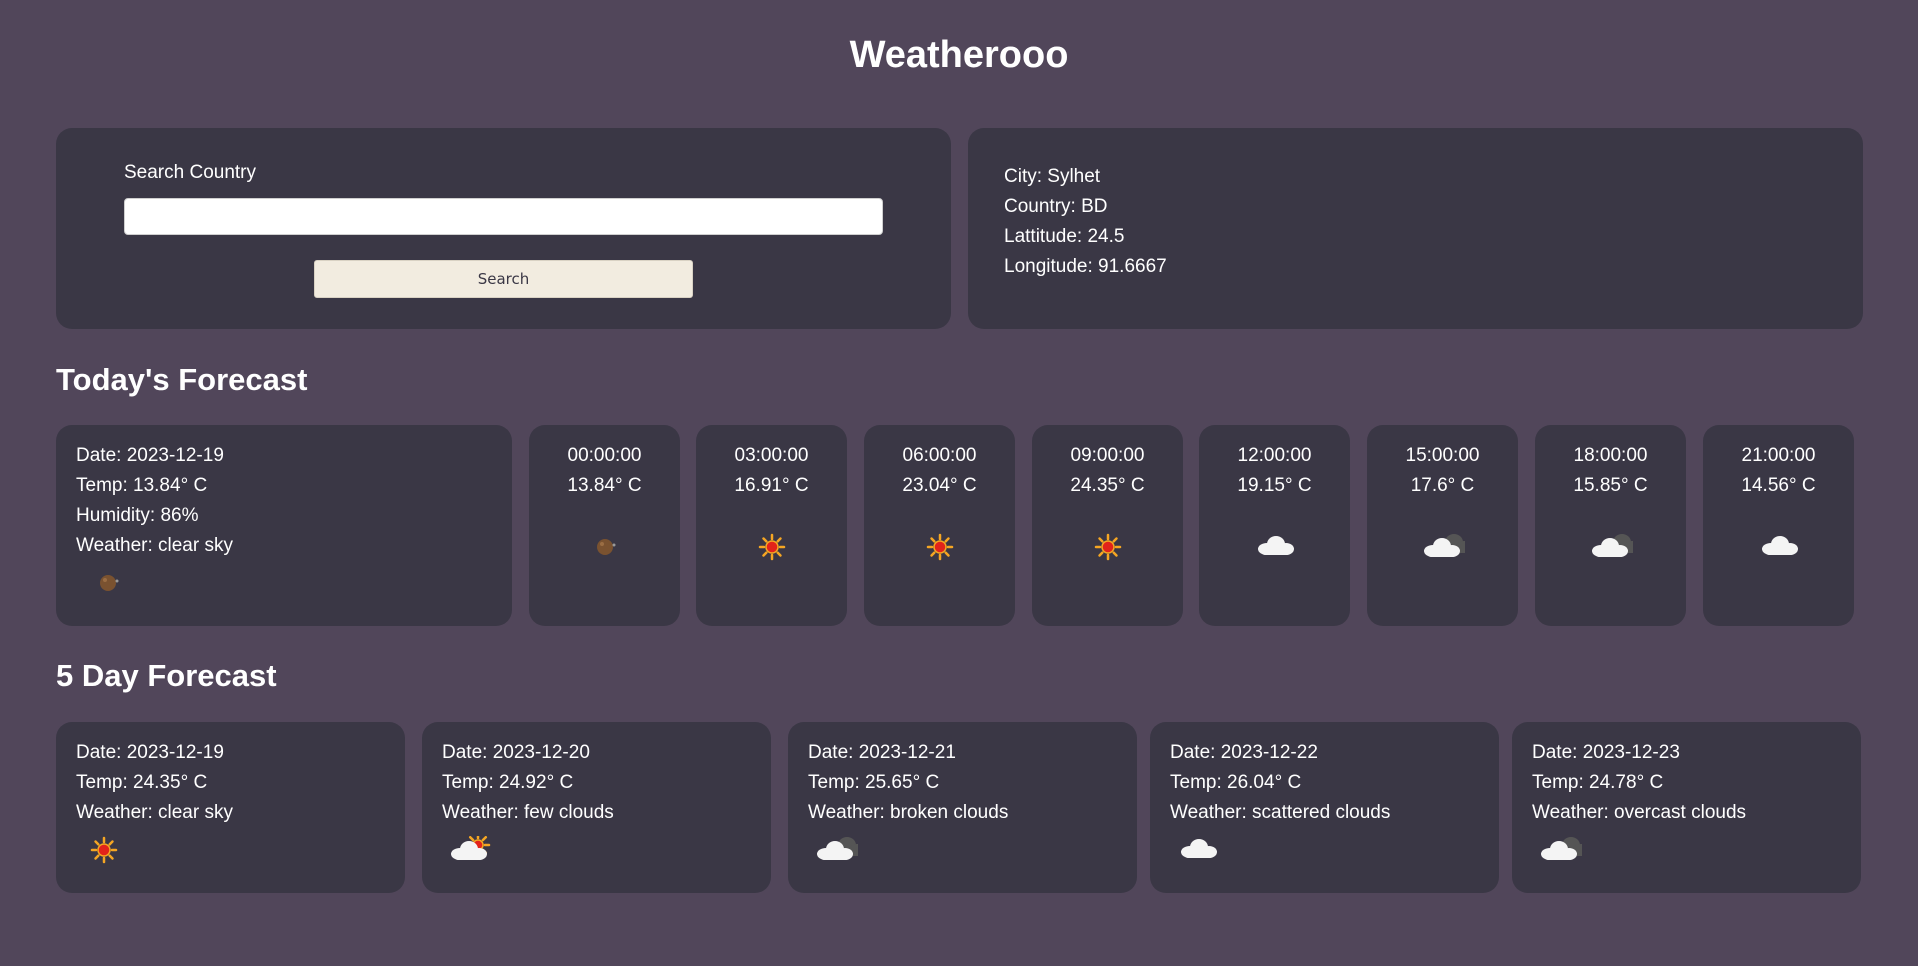 Image resolution: width=1918 pixels, height=966 pixels. Describe the element at coordinates (1244, 752) in the screenshot. I see `day-date: Date: 2023-12-22` at that location.